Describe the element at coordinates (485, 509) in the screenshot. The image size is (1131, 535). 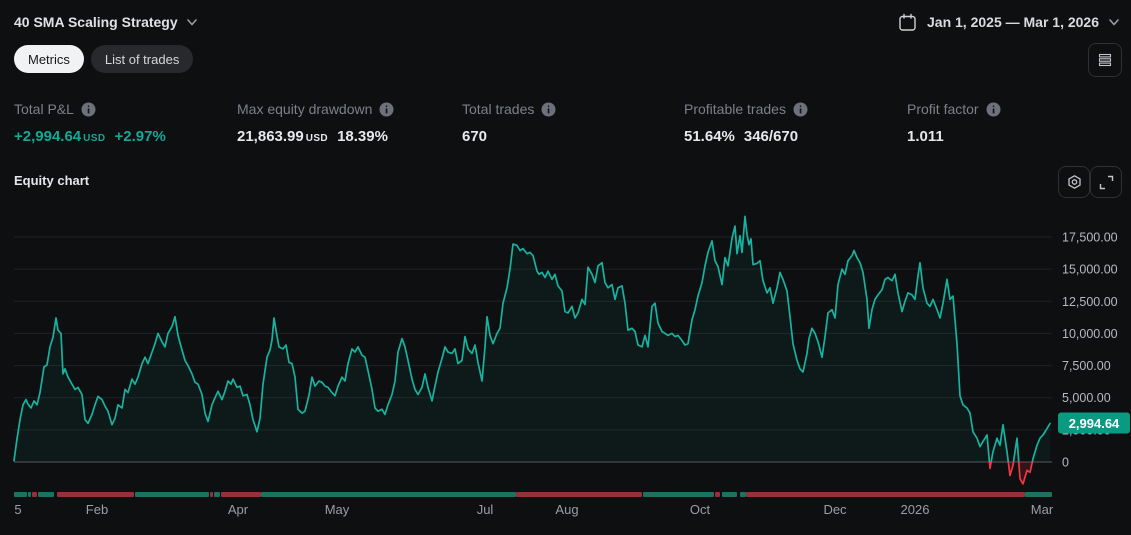
I see `x-axis-label: Jul` at that location.